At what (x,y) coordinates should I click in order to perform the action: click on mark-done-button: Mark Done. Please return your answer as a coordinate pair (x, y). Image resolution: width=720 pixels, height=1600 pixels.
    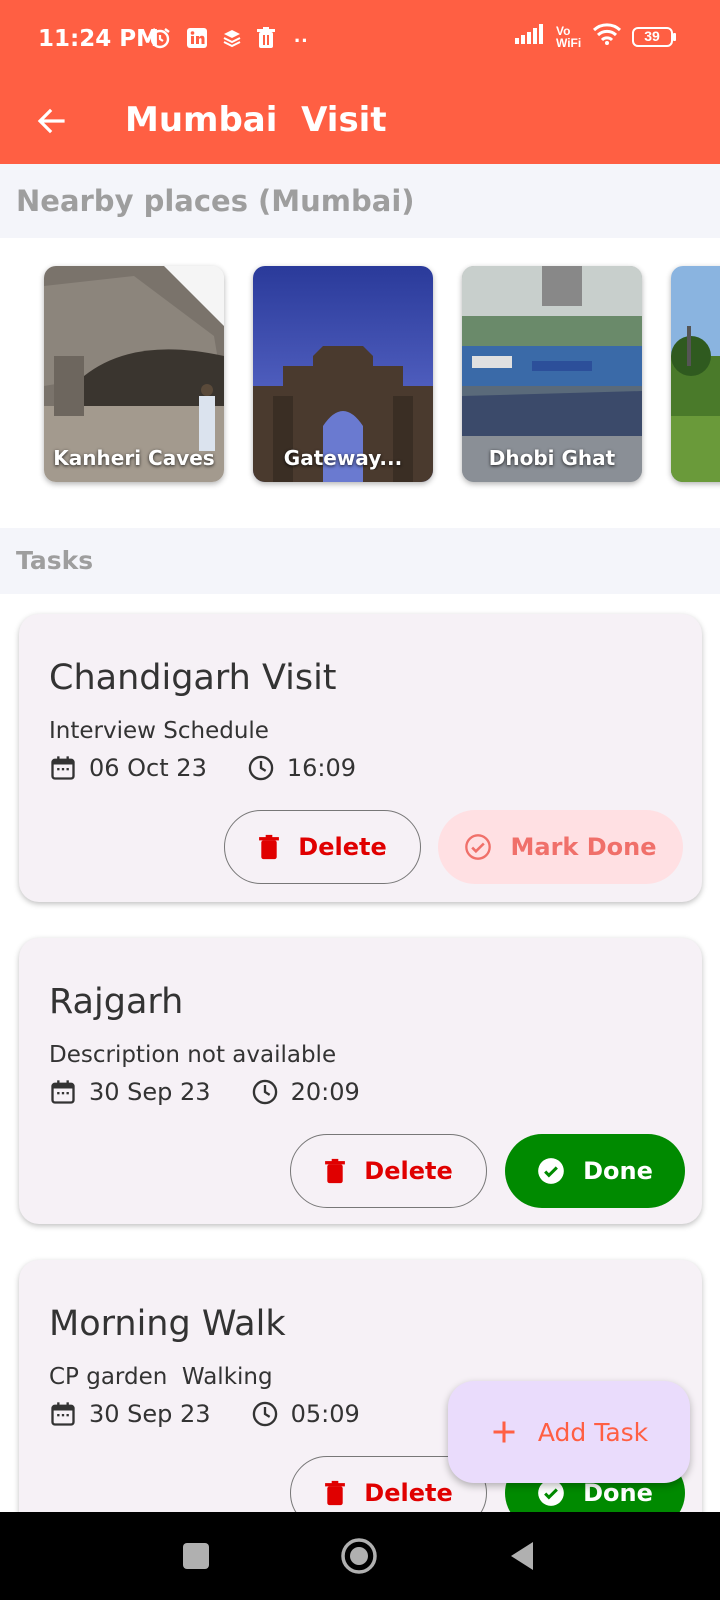
    Looking at the image, I should click on (560, 847).